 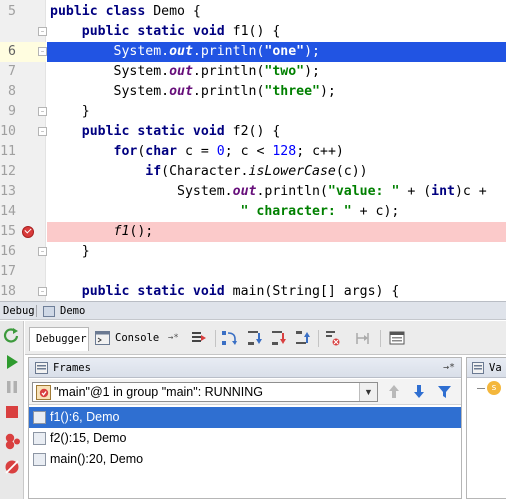 What do you see at coordinates (363, 338) in the screenshot?
I see `run-to-cursor-icon` at bounding box center [363, 338].